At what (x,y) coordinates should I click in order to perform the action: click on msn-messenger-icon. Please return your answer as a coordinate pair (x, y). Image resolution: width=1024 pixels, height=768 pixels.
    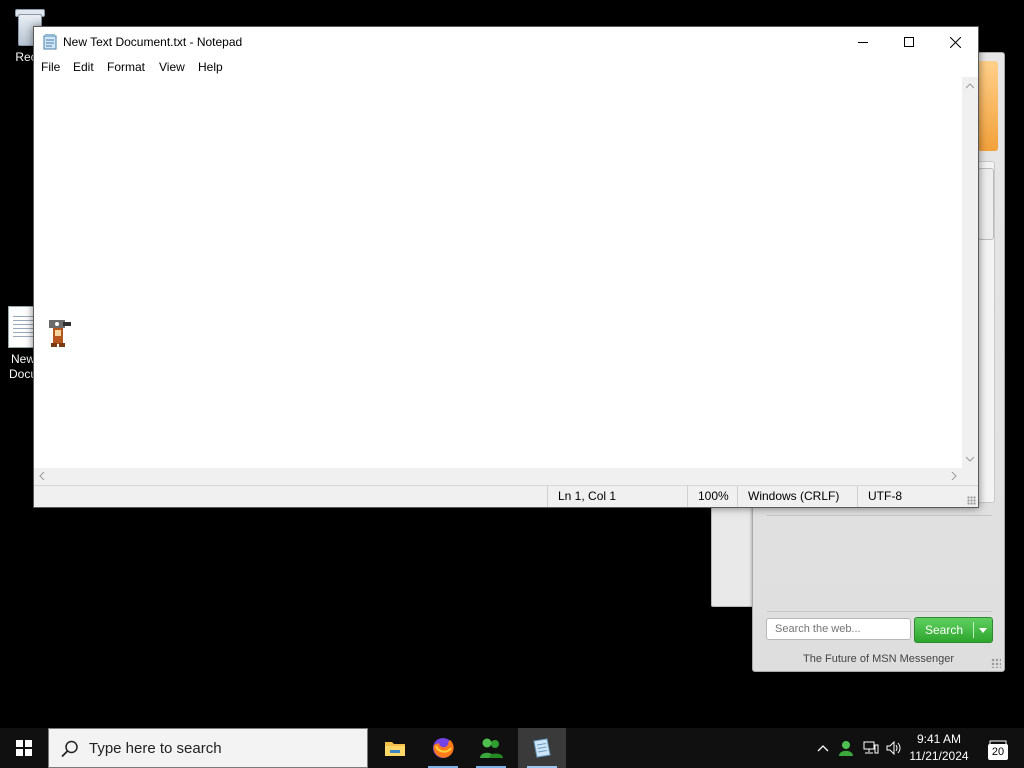
    Looking at the image, I should click on (491, 748).